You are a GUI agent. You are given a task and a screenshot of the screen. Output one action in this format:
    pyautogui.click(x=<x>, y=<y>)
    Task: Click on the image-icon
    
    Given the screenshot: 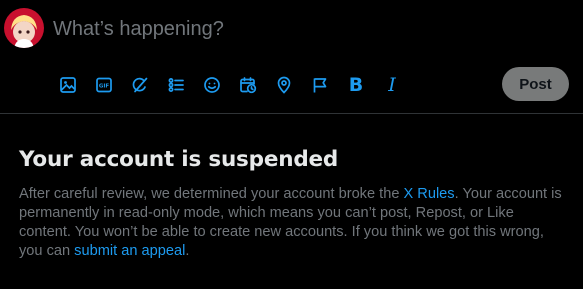 What is the action you would take?
    pyautogui.click(x=68, y=85)
    